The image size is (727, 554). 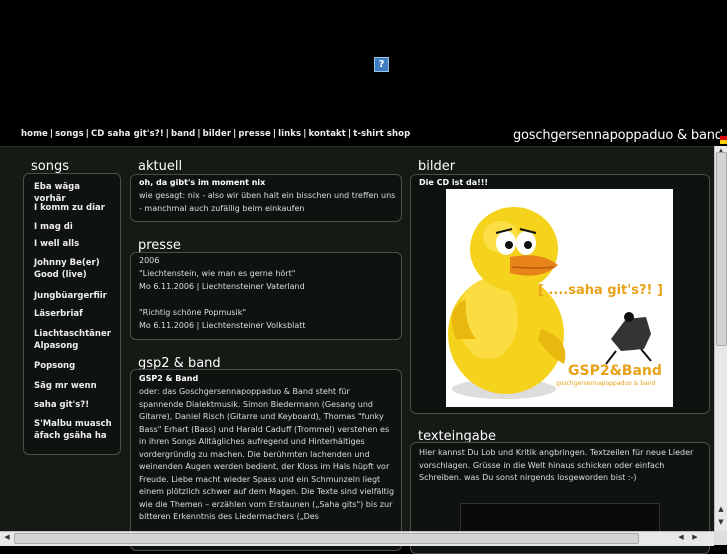 I want to click on nav-link-1: songs, so click(x=69, y=134).